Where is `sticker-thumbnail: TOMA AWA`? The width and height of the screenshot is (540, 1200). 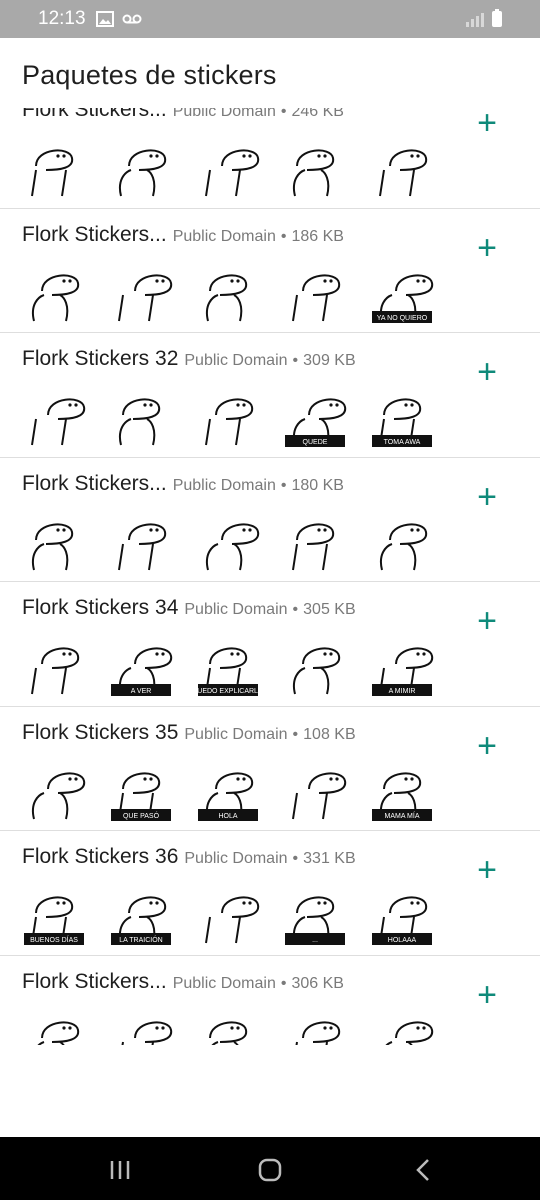
sticker-thumbnail: TOMA AWA is located at coordinates (402, 417).